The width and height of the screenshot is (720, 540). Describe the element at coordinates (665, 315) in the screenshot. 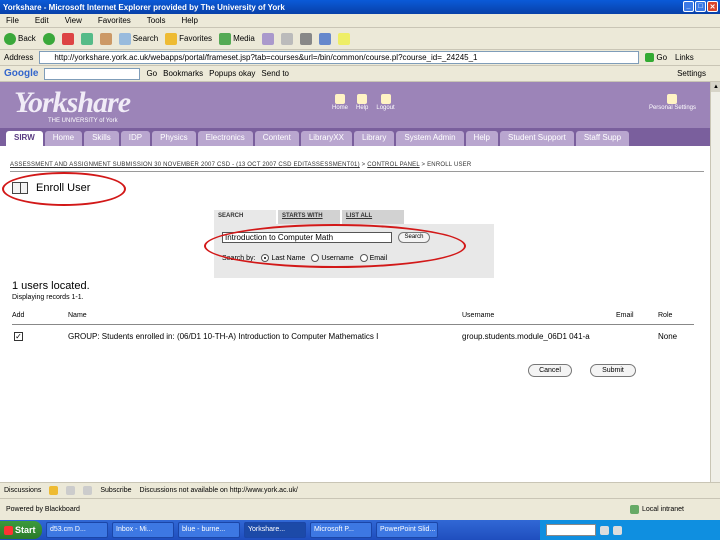

I see `col-role: Role` at that location.